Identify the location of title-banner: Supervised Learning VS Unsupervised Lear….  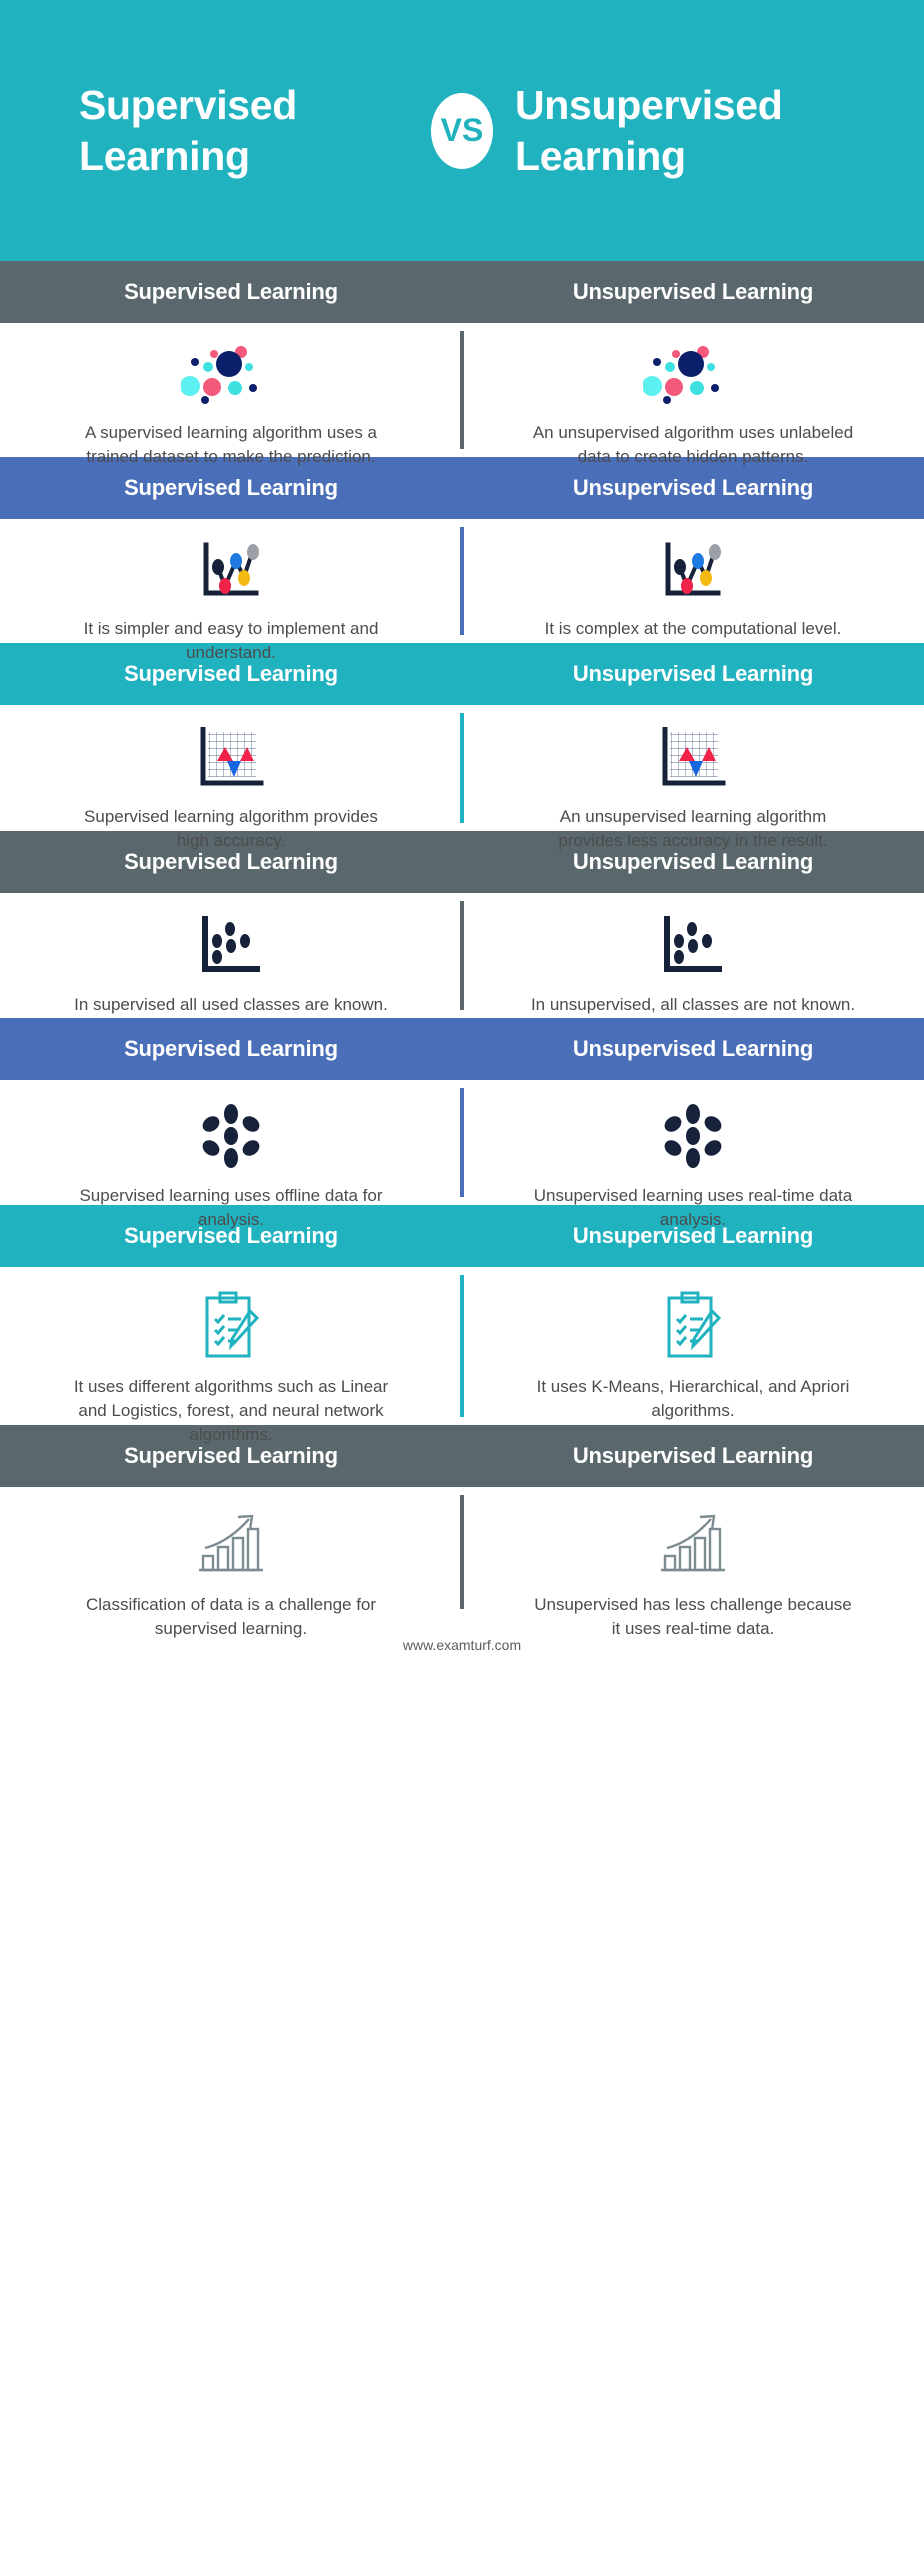
(462, 130).